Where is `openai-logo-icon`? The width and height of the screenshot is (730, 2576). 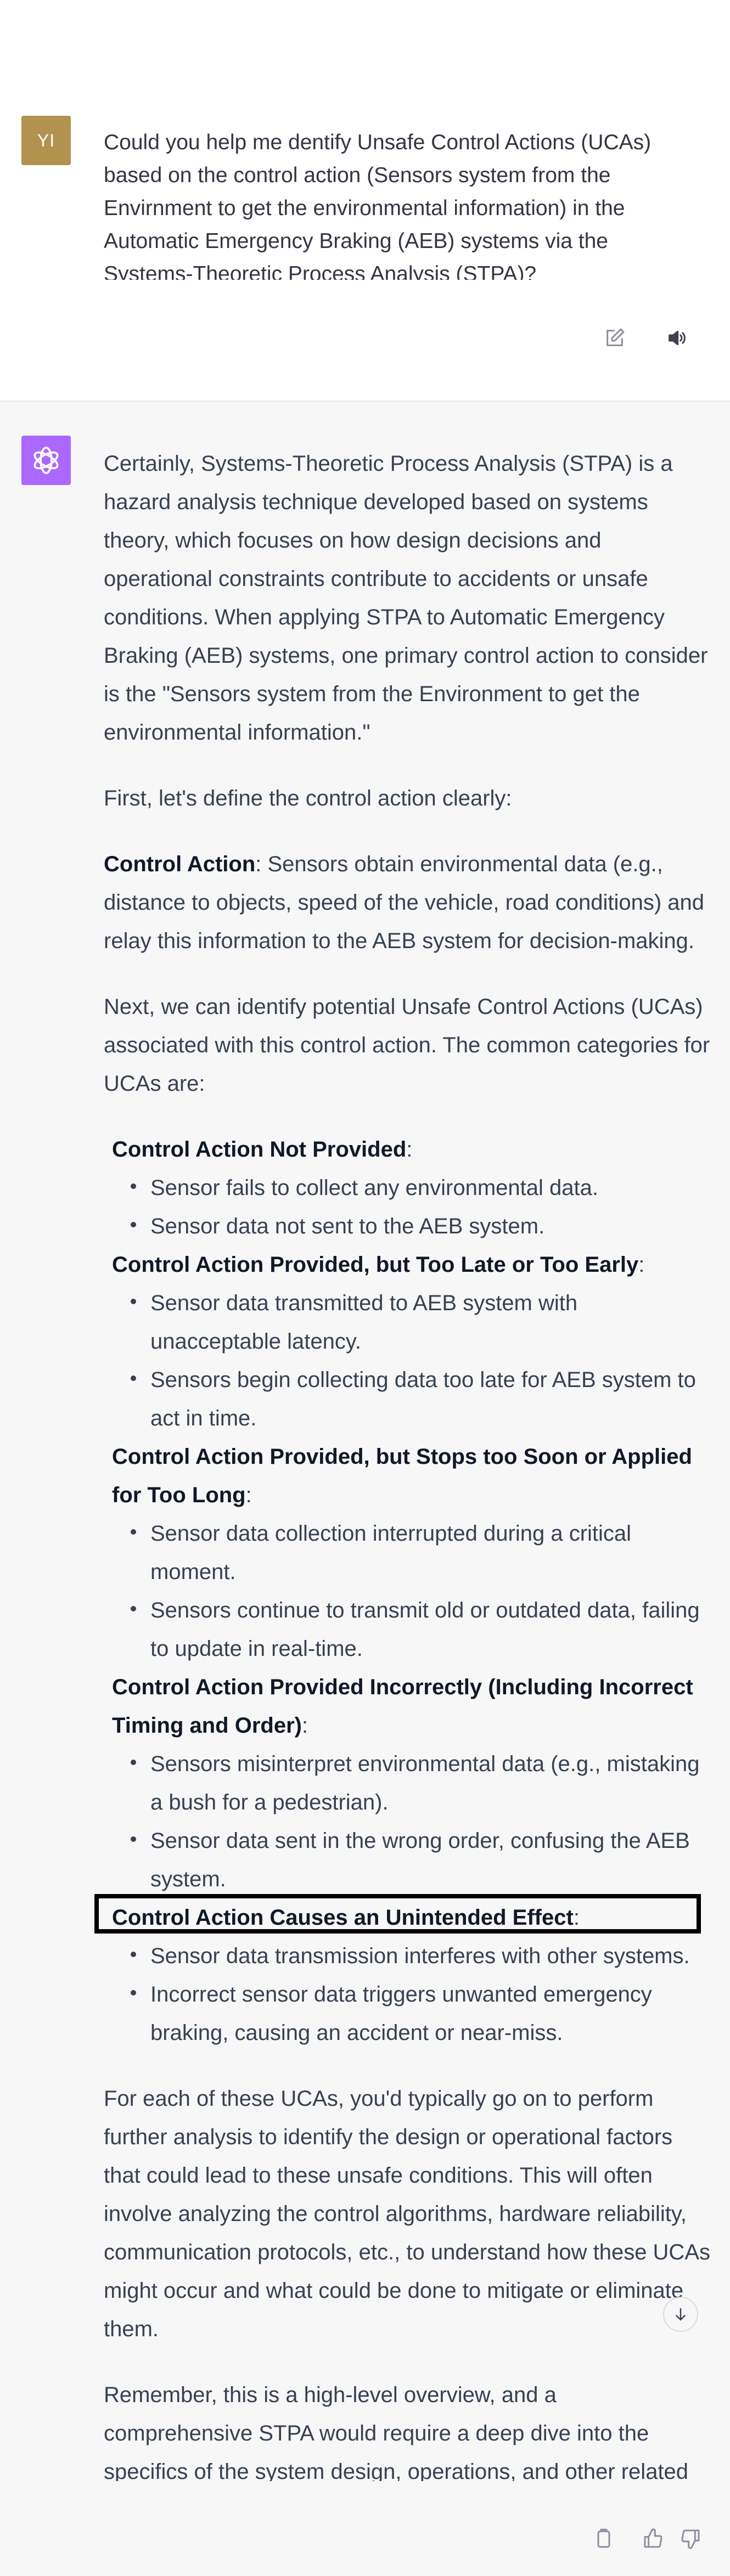 openai-logo-icon is located at coordinates (46, 461).